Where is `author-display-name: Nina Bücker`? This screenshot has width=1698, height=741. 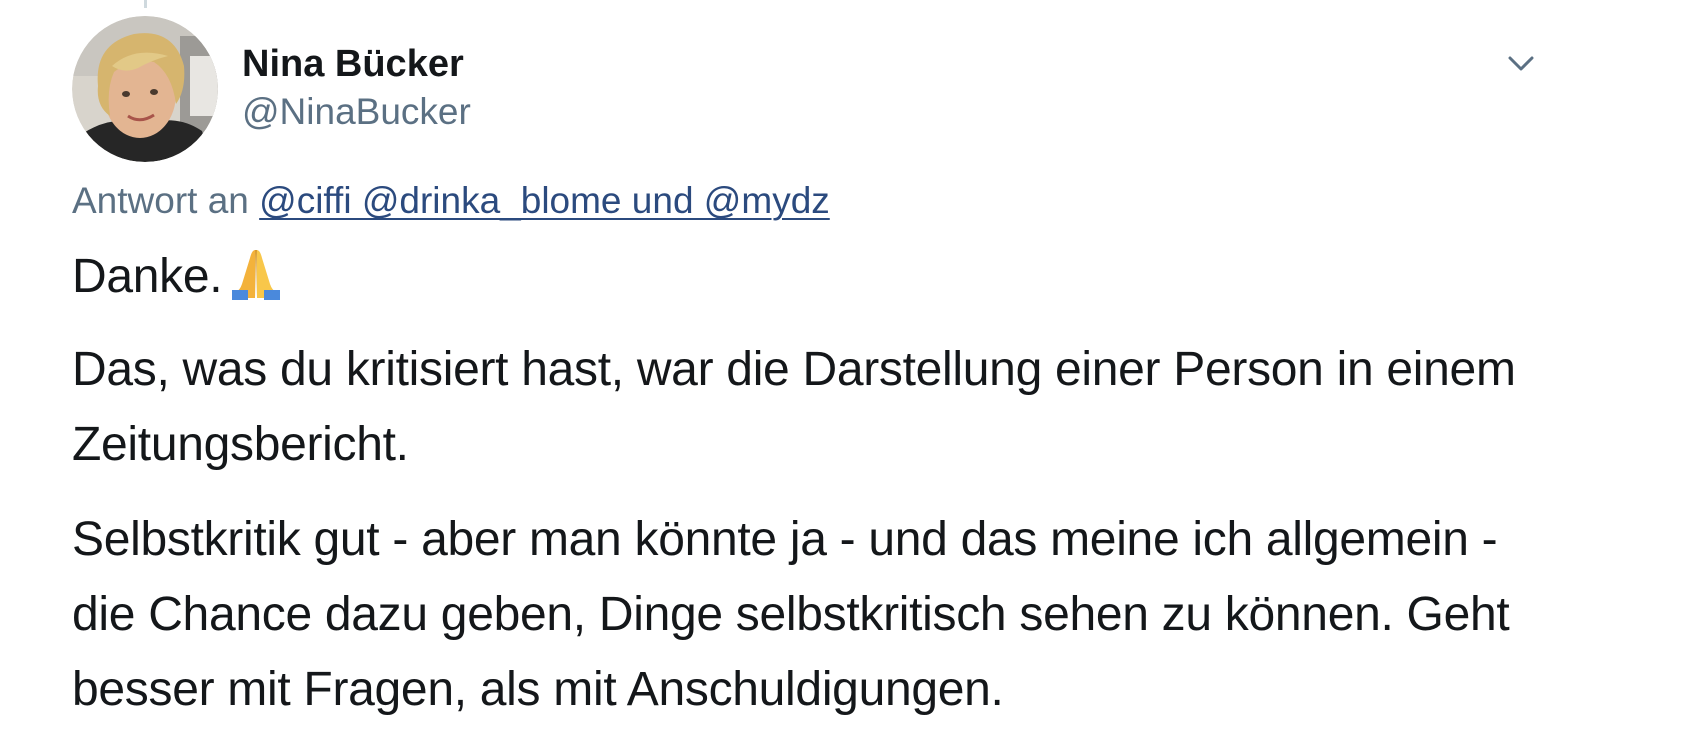 author-display-name: Nina Bücker is located at coordinates (353, 64).